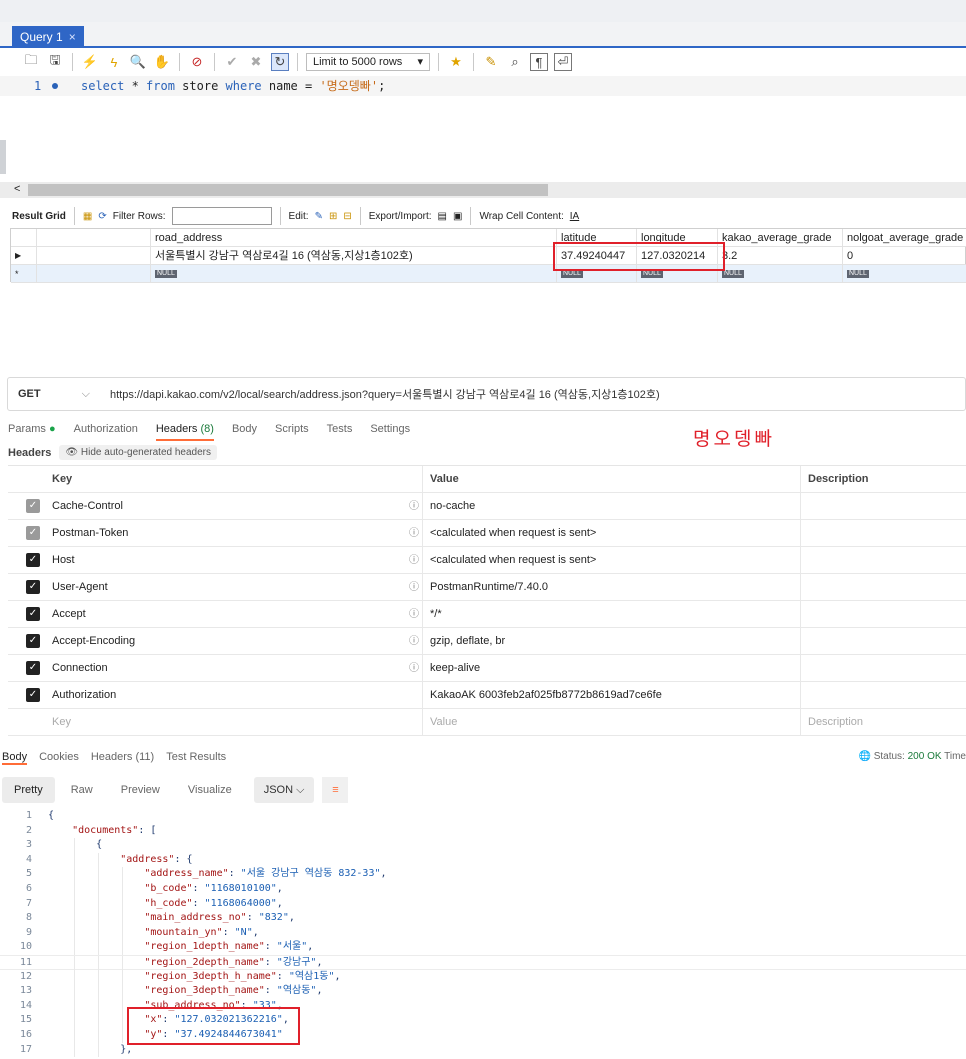 Image resolution: width=966 pixels, height=1059 pixels. I want to click on col-road-address: road_address, so click(354, 238).